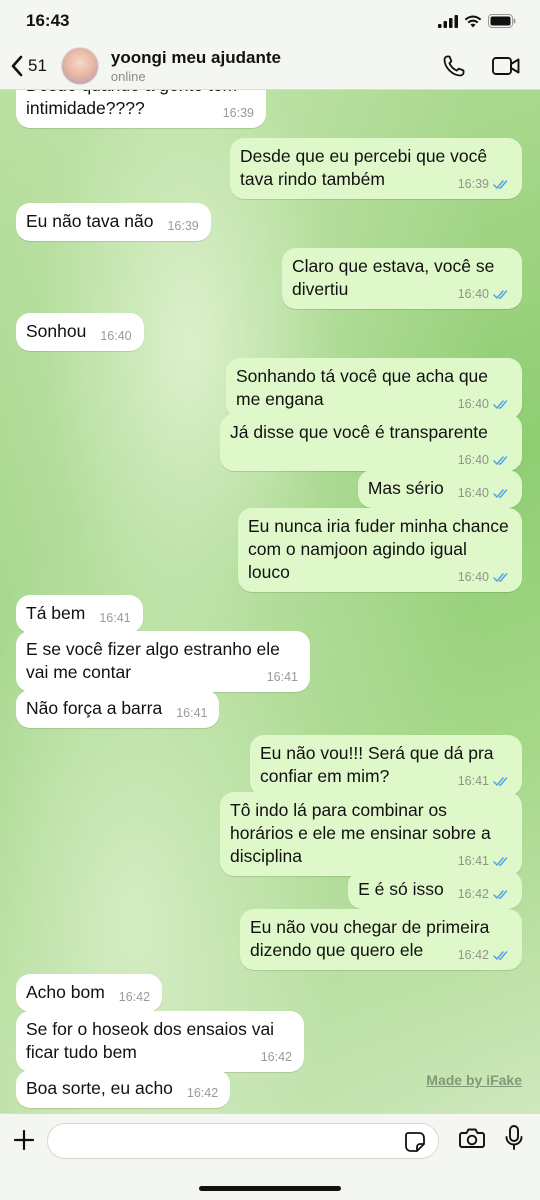 The height and width of the screenshot is (1200, 540). I want to click on back-button: 51, so click(28, 66).